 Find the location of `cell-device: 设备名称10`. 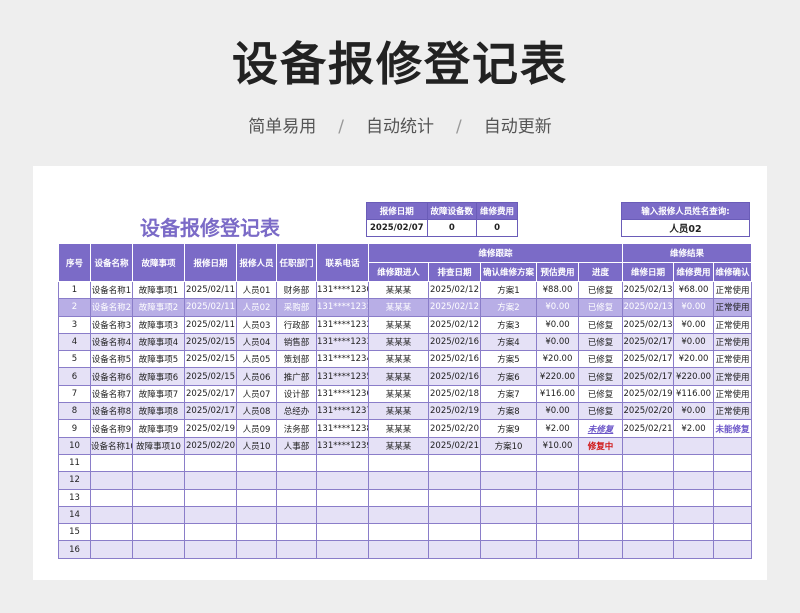

cell-device: 设备名称10 is located at coordinates (111, 445).